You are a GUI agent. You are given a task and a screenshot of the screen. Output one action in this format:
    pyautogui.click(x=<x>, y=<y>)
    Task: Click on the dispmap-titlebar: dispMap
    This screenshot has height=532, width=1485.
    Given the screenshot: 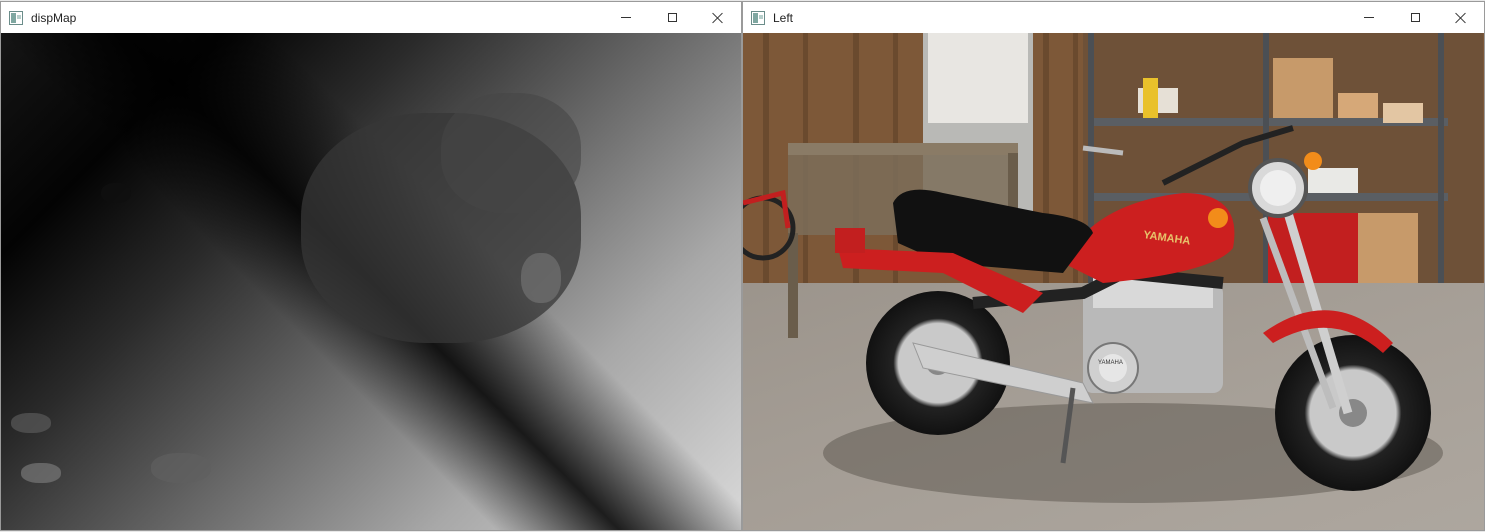 What is the action you would take?
    pyautogui.click(x=371, y=17)
    